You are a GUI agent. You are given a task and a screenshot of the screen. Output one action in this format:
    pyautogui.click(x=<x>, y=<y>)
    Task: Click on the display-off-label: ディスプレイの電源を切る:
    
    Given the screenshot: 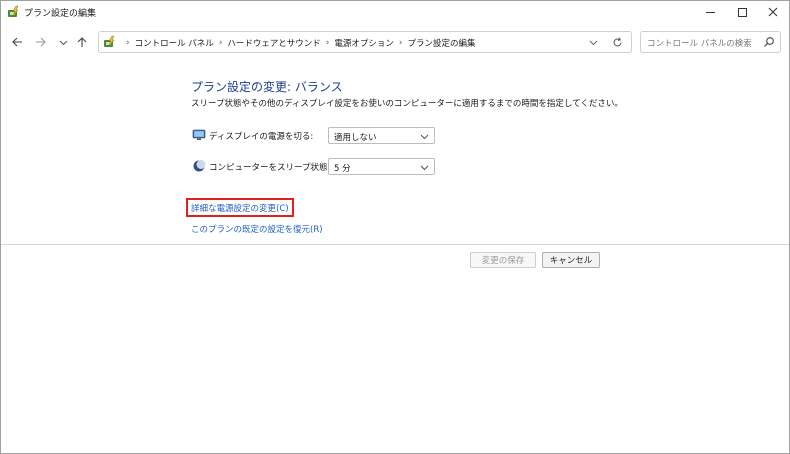 What is the action you would take?
    pyautogui.click(x=261, y=137)
    